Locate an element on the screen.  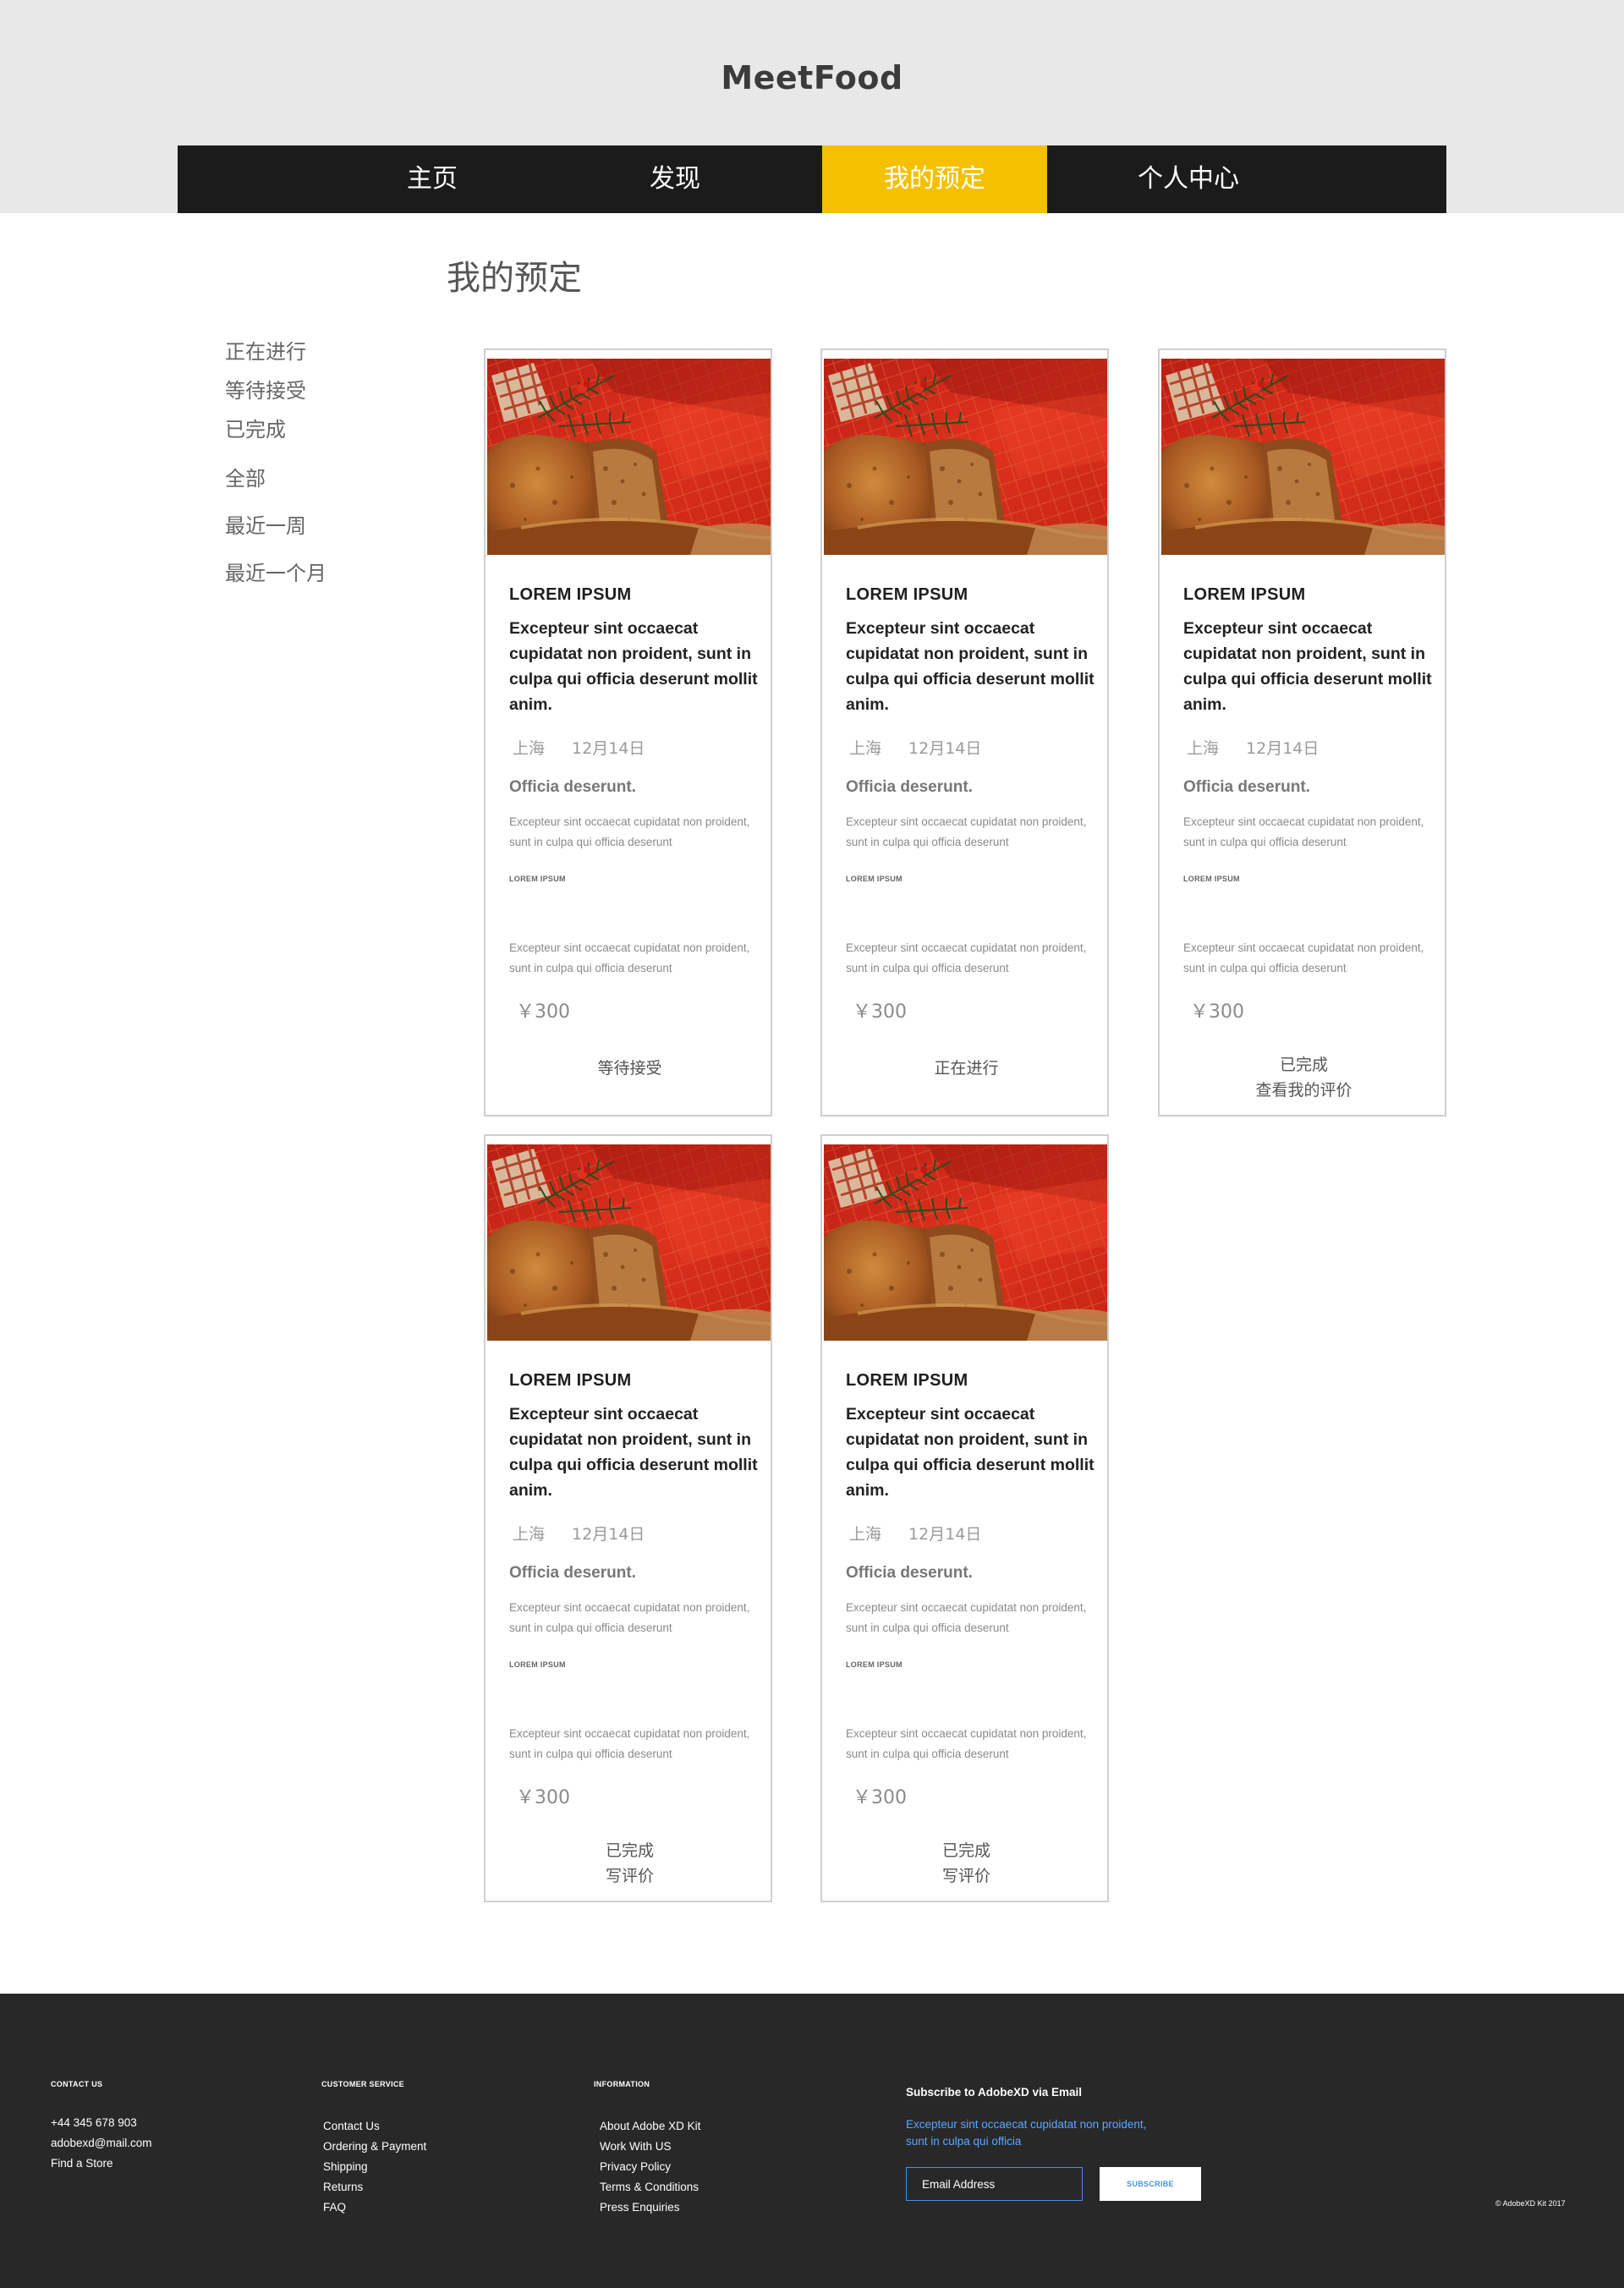
footer-link-terms: Terms & Conditions is located at coordinates (649, 2187).